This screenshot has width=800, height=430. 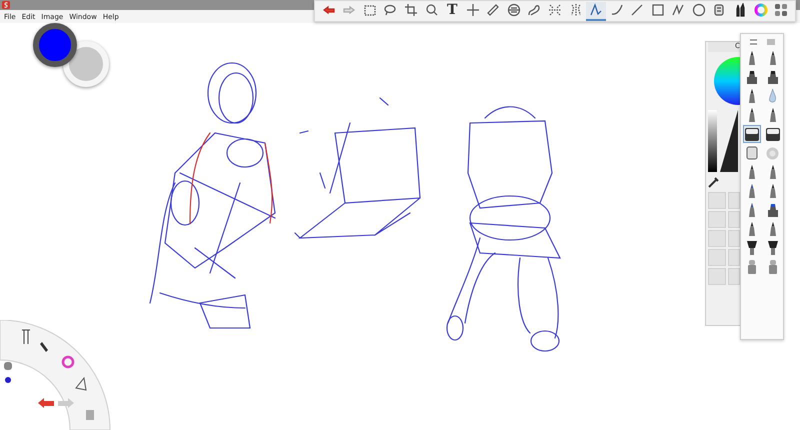 I want to click on color-puck, so click(x=55, y=45).